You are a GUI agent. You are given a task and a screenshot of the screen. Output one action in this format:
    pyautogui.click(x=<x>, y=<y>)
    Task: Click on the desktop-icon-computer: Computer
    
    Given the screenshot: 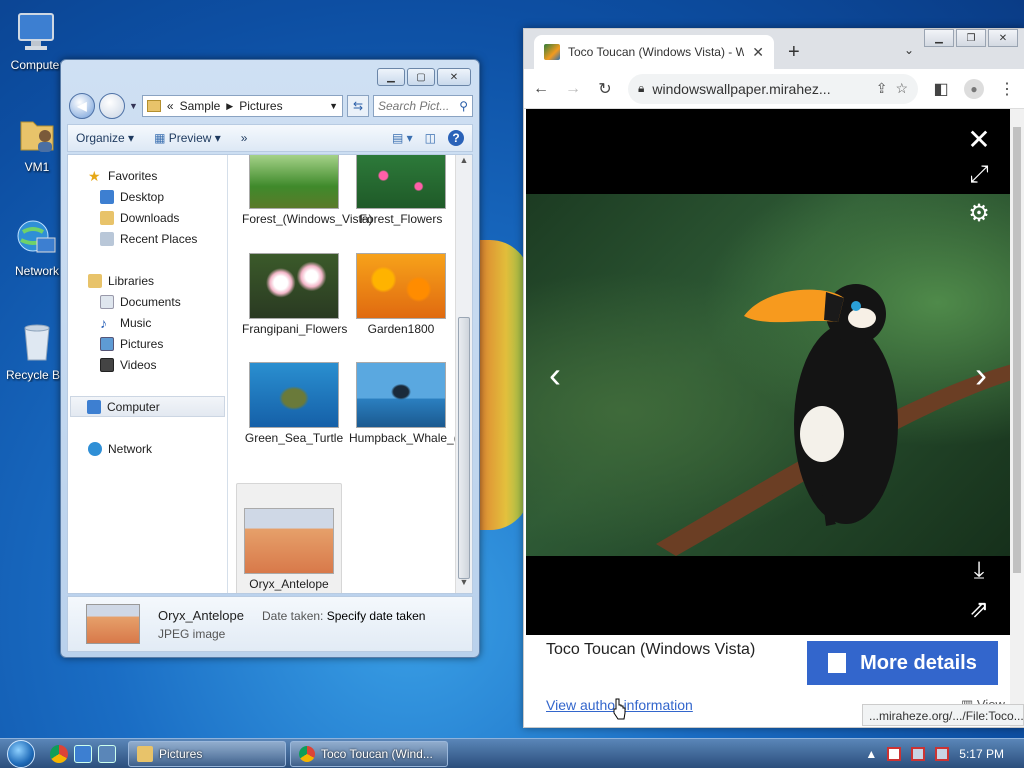 What is the action you would take?
    pyautogui.click(x=37, y=41)
    